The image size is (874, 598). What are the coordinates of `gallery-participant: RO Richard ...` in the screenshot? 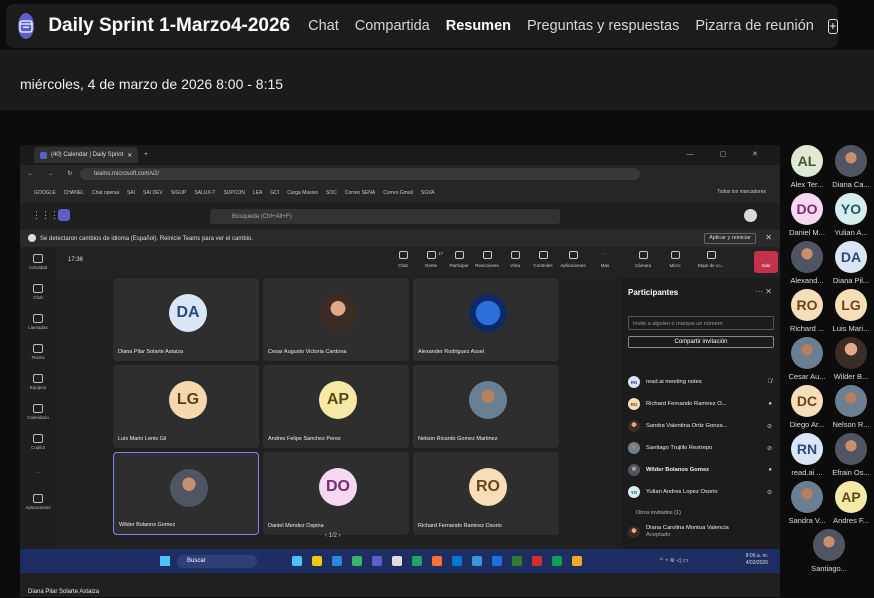 It's located at (807, 313).